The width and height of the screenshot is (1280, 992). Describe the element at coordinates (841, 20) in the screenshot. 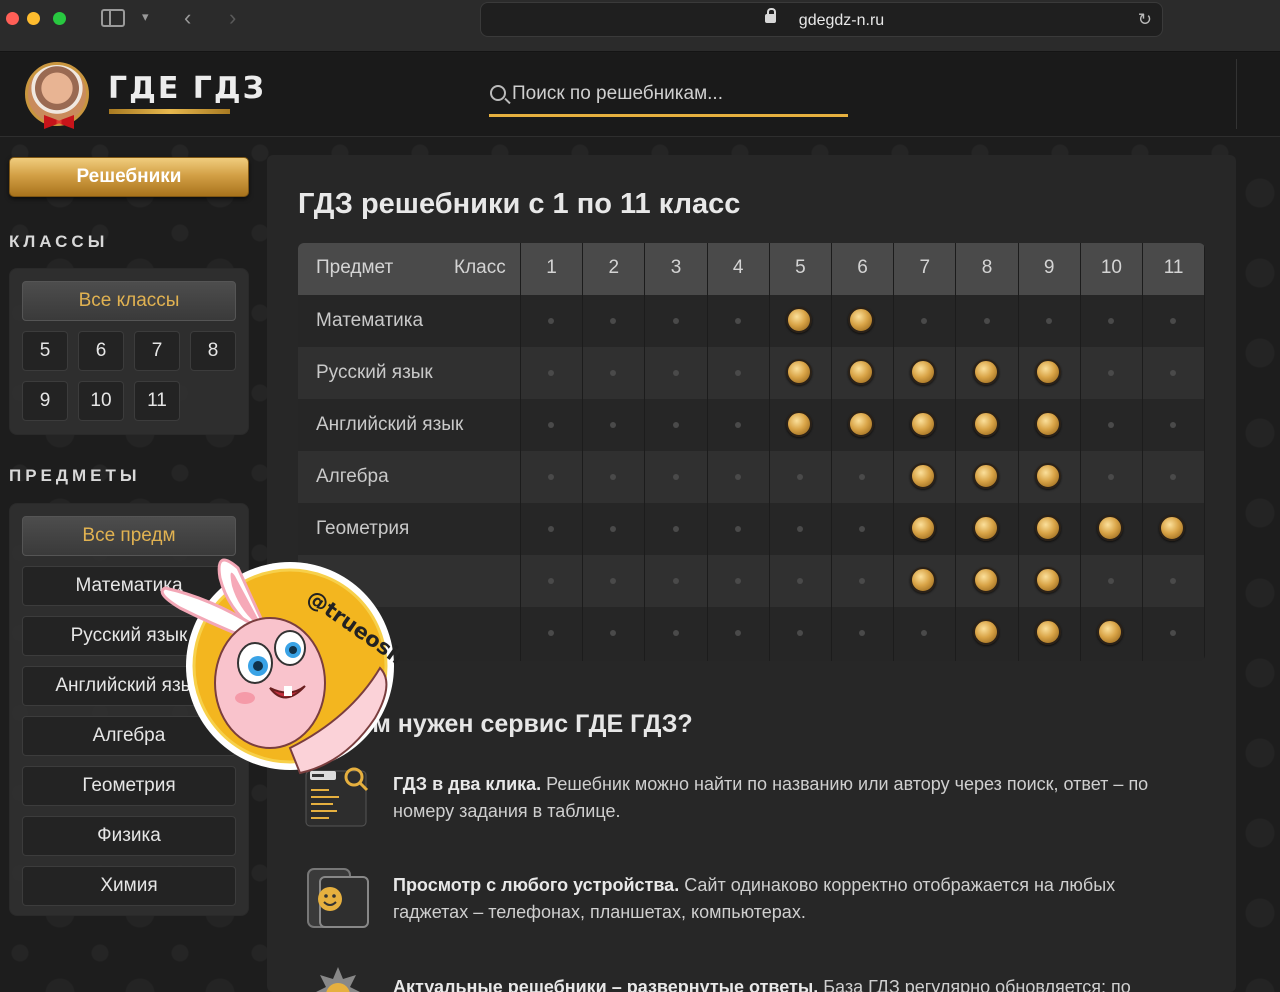

I see `url-text: gdegdz-n.ru` at that location.